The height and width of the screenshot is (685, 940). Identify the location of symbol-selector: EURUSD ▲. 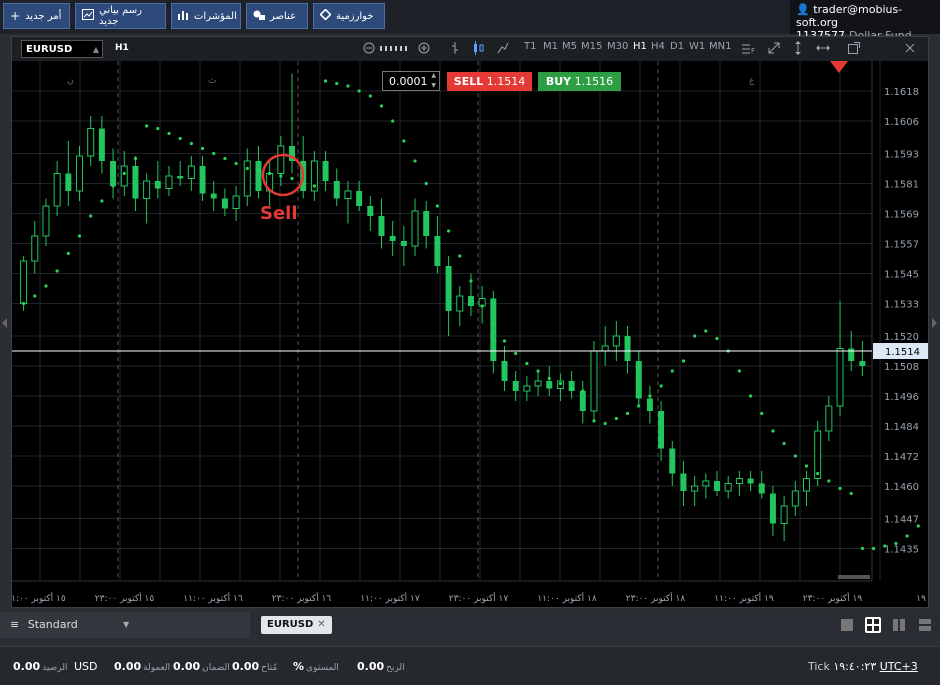
(62, 49).